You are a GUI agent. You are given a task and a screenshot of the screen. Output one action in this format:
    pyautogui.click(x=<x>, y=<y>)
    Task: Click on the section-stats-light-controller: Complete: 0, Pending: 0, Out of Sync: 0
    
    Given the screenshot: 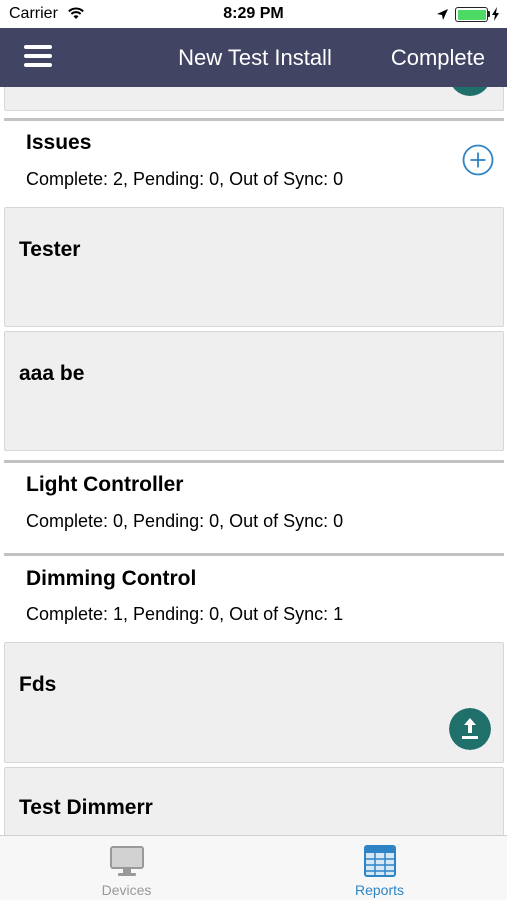 What is the action you would take?
    pyautogui.click(x=185, y=521)
    